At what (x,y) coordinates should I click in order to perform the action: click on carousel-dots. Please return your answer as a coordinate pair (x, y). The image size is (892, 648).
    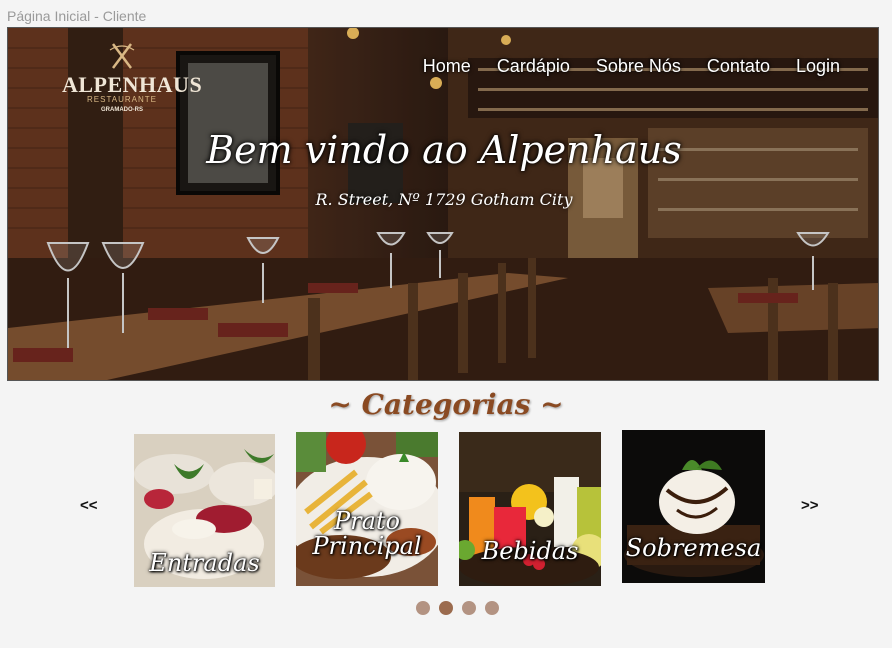
    Looking at the image, I should click on (457, 608).